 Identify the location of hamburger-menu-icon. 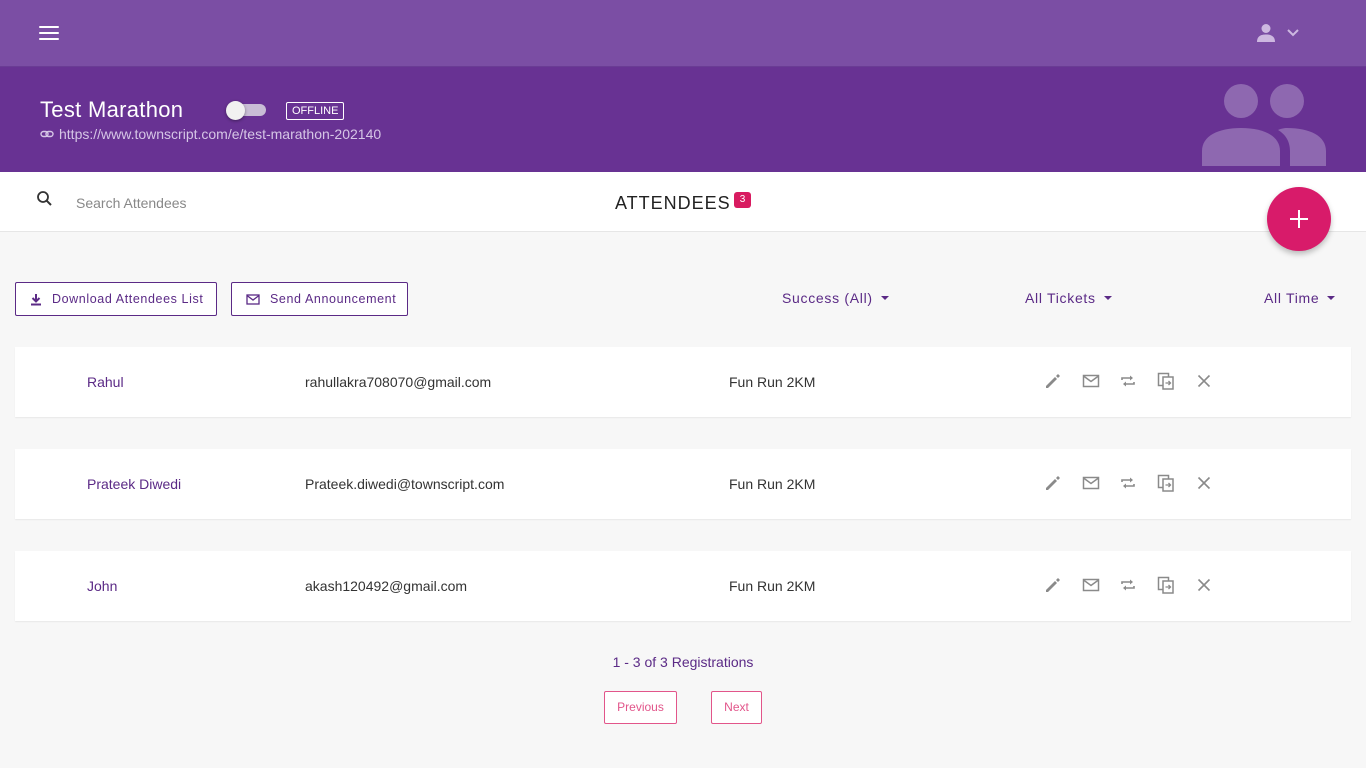
(49, 33).